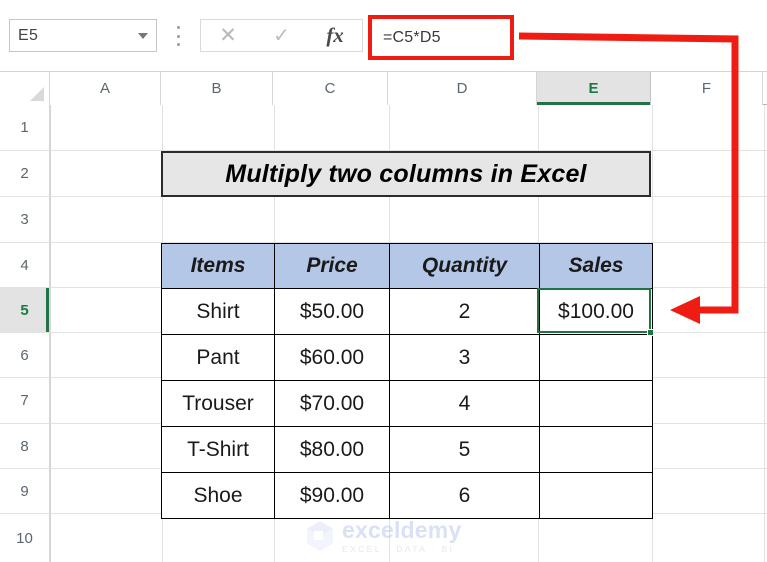  What do you see at coordinates (596, 311) in the screenshot?
I see `cell-e5: $100.00` at bounding box center [596, 311].